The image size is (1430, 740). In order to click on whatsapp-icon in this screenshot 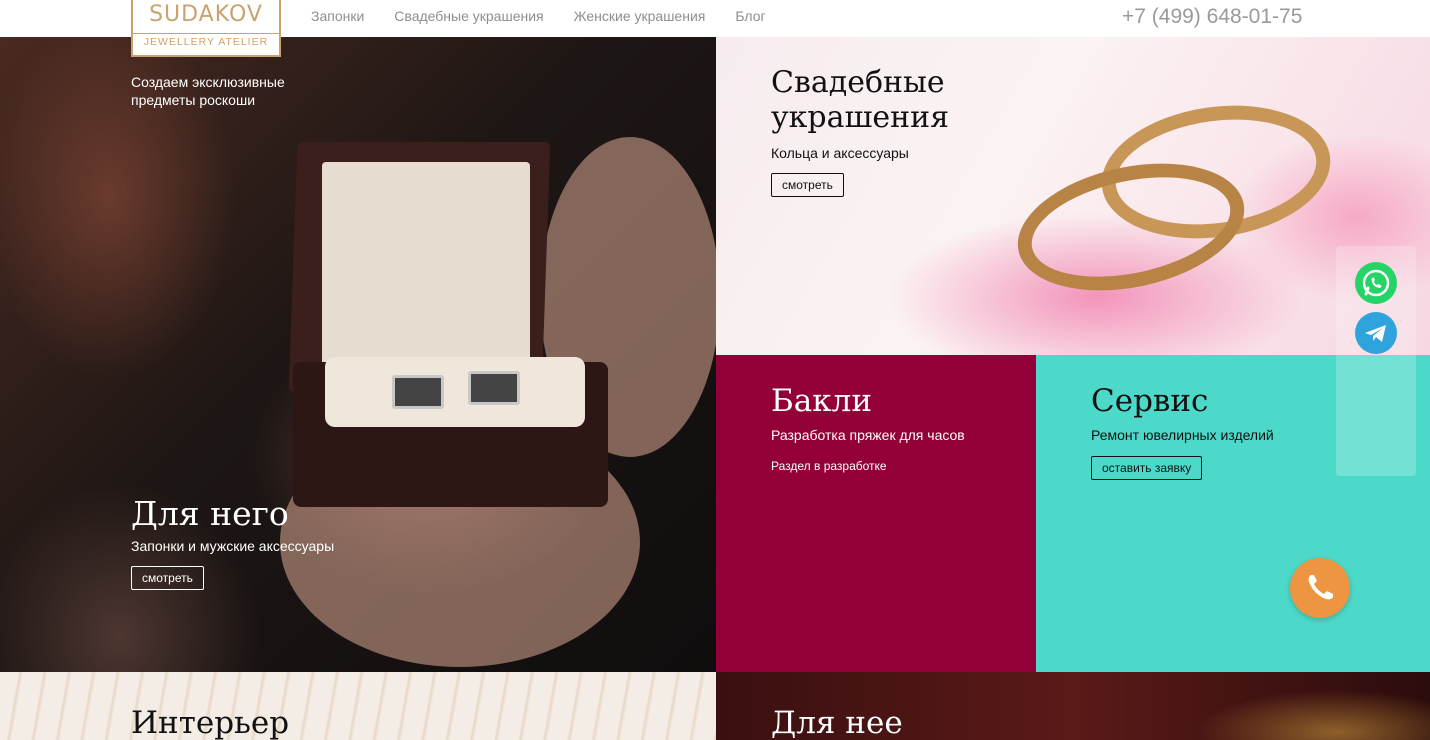, I will do `click(1376, 283)`.